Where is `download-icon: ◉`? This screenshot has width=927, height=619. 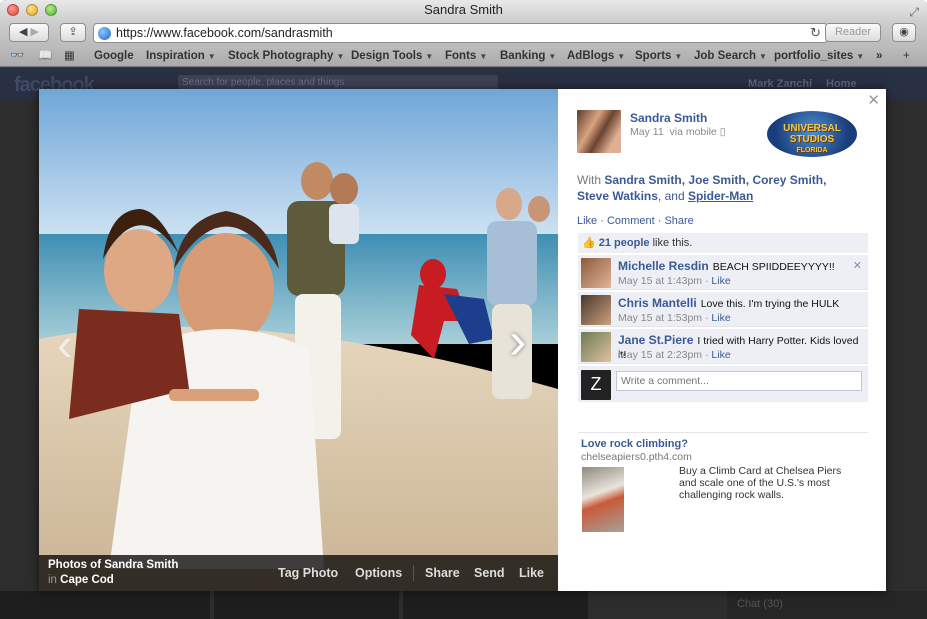 download-icon: ◉ is located at coordinates (904, 32).